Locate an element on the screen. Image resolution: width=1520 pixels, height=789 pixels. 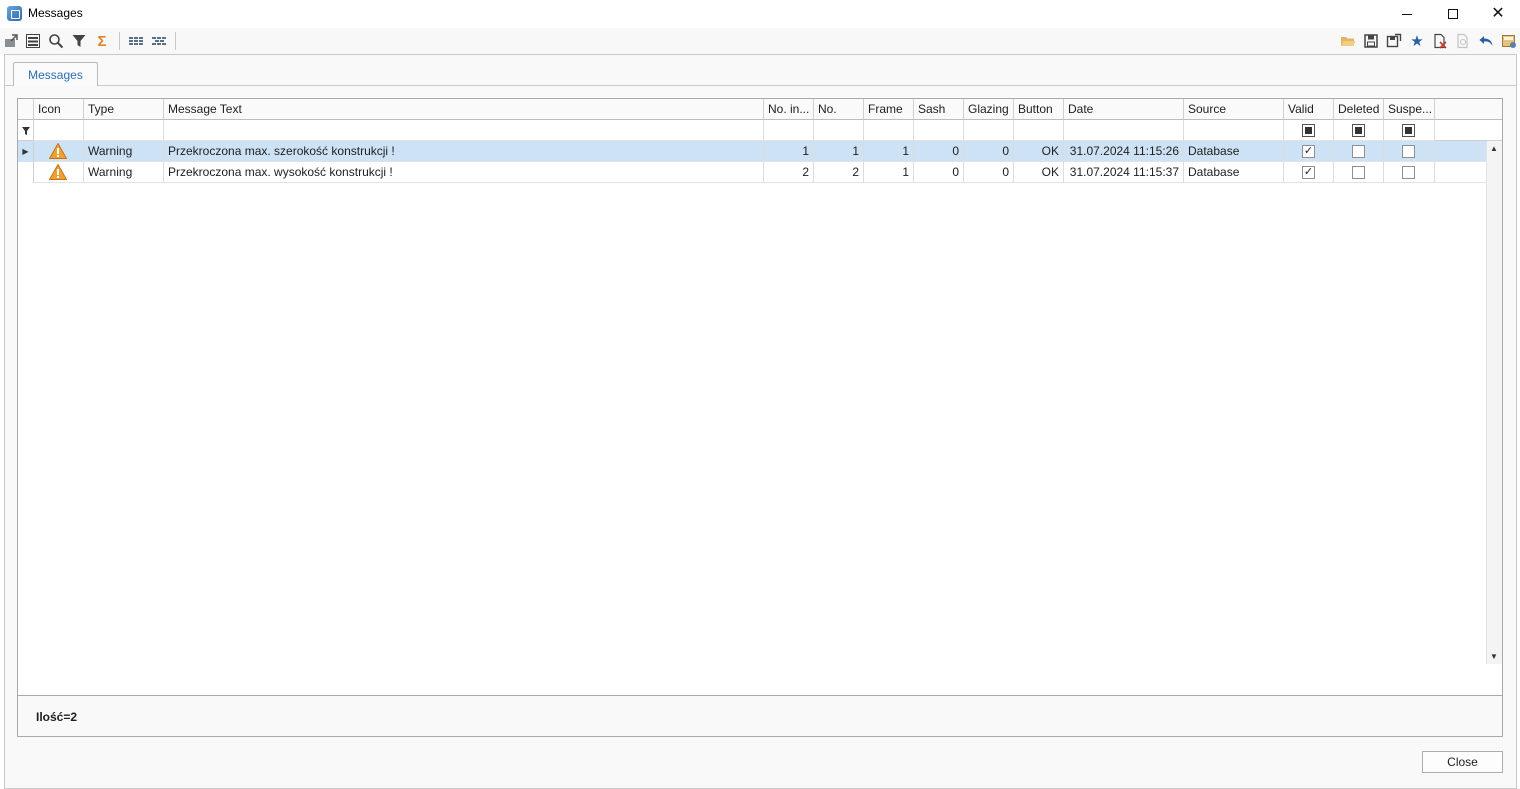
column-header-frame: Frame is located at coordinates (889, 109).